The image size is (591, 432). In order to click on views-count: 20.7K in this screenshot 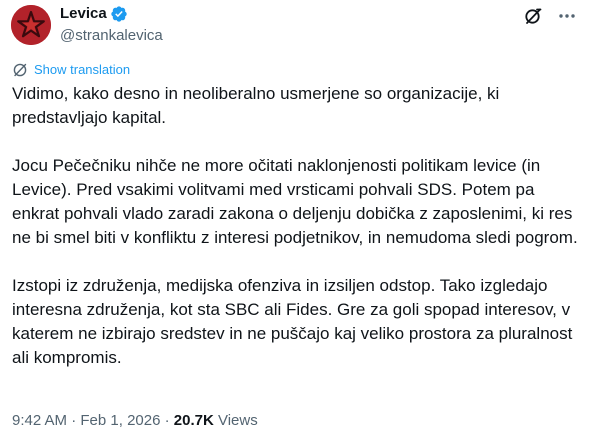, I will do `click(193, 420)`.